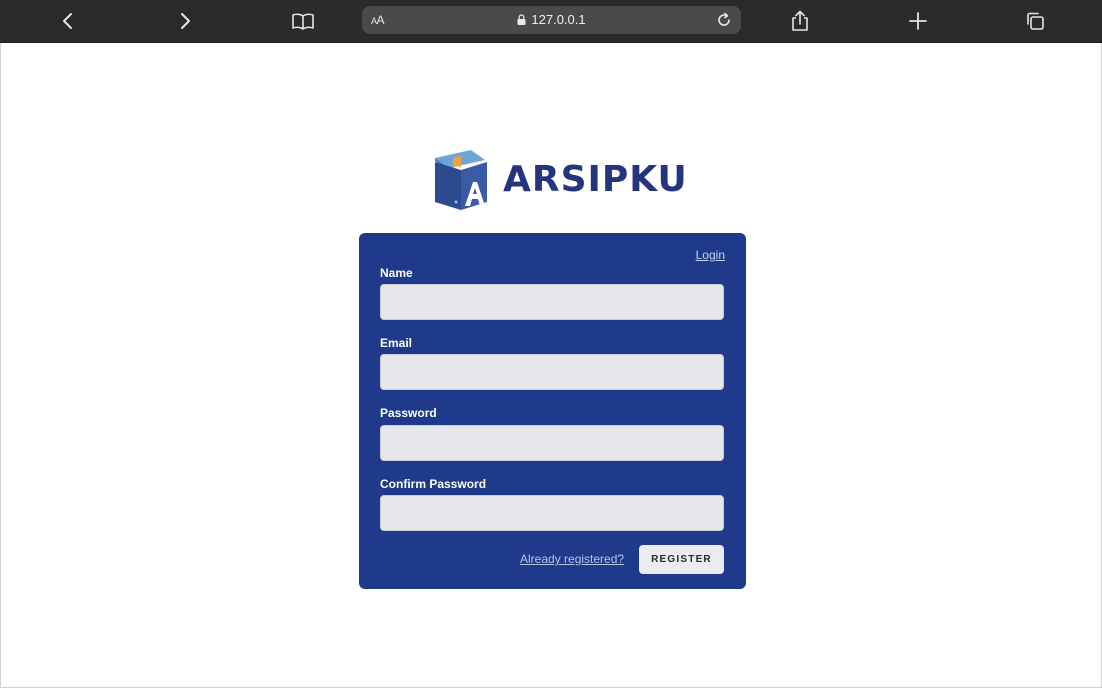  I want to click on forward-icon, so click(185, 21).